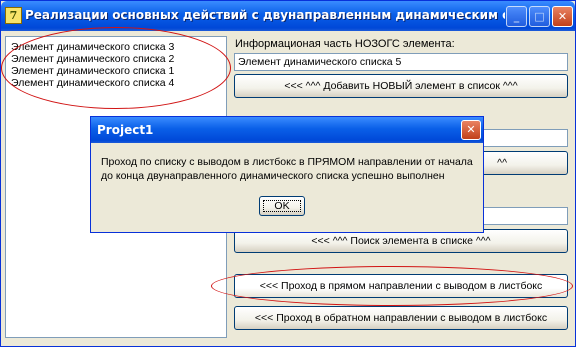 The height and width of the screenshot is (347, 576). I want to click on annotation-ellipse-forward, so click(392, 286).